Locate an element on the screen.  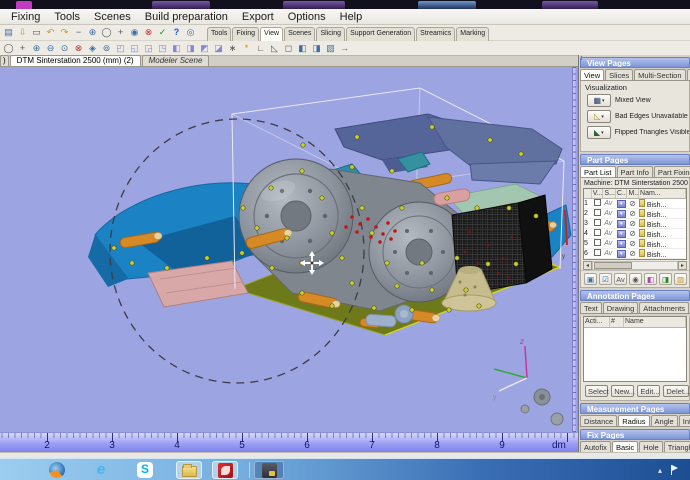
scroll-track is located at coordinates (635, 265).